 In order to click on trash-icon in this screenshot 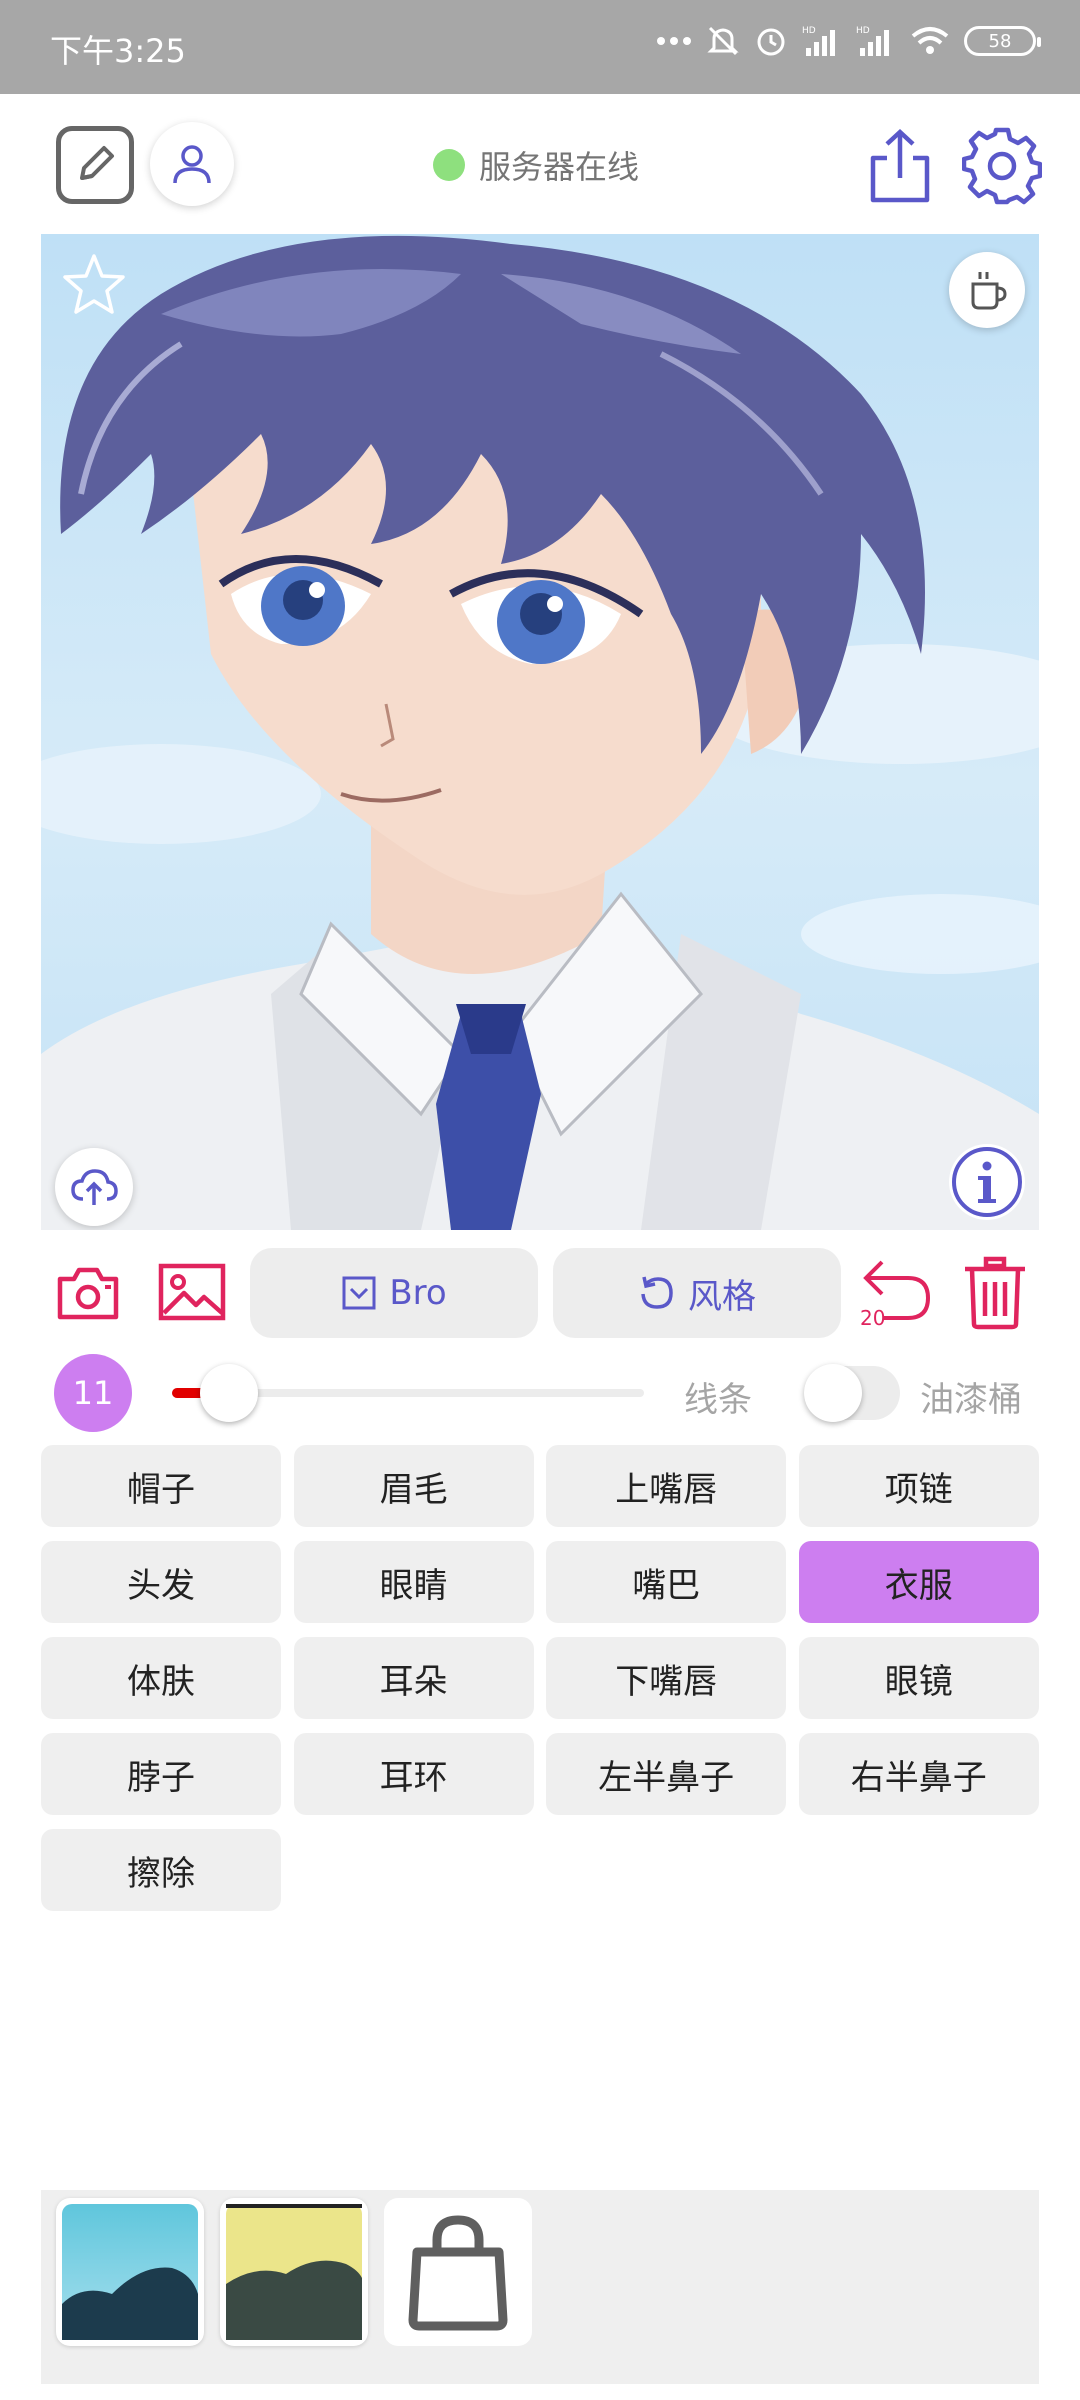, I will do `click(995, 1293)`.